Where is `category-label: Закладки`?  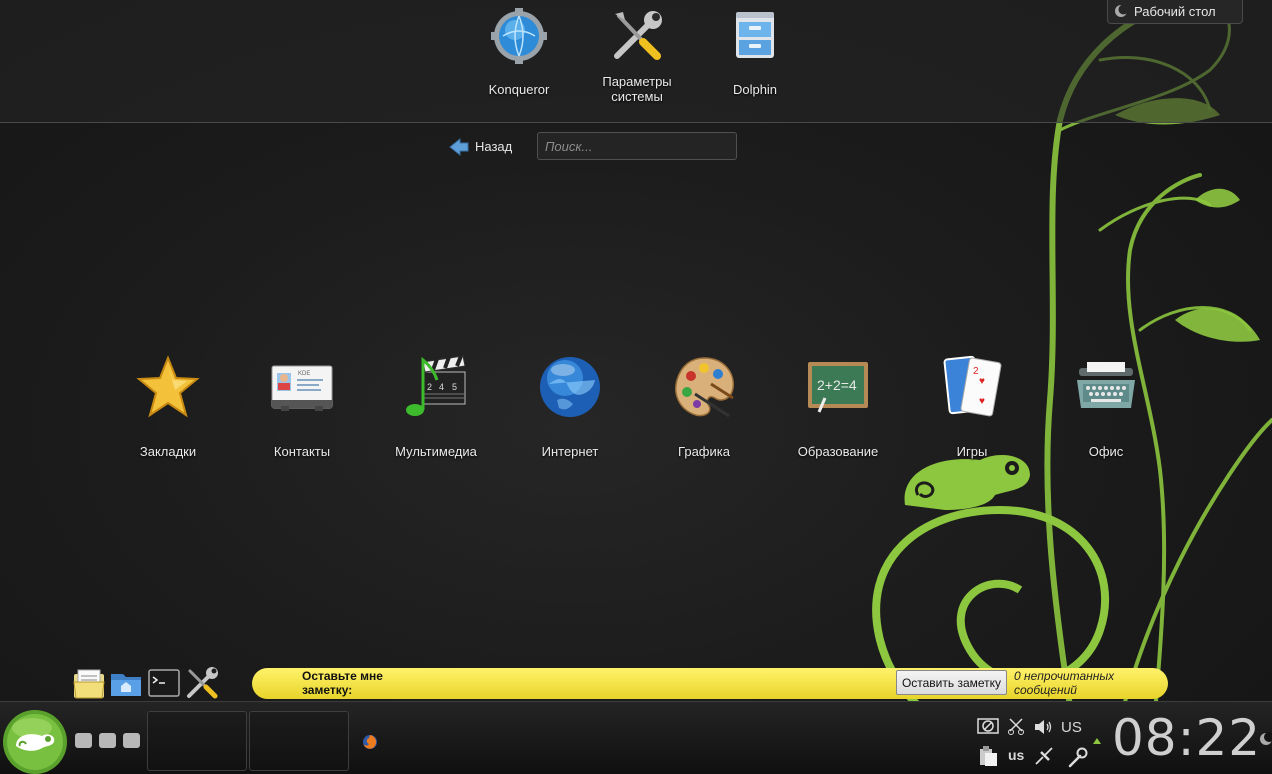
category-label: Закладки is located at coordinates (168, 451).